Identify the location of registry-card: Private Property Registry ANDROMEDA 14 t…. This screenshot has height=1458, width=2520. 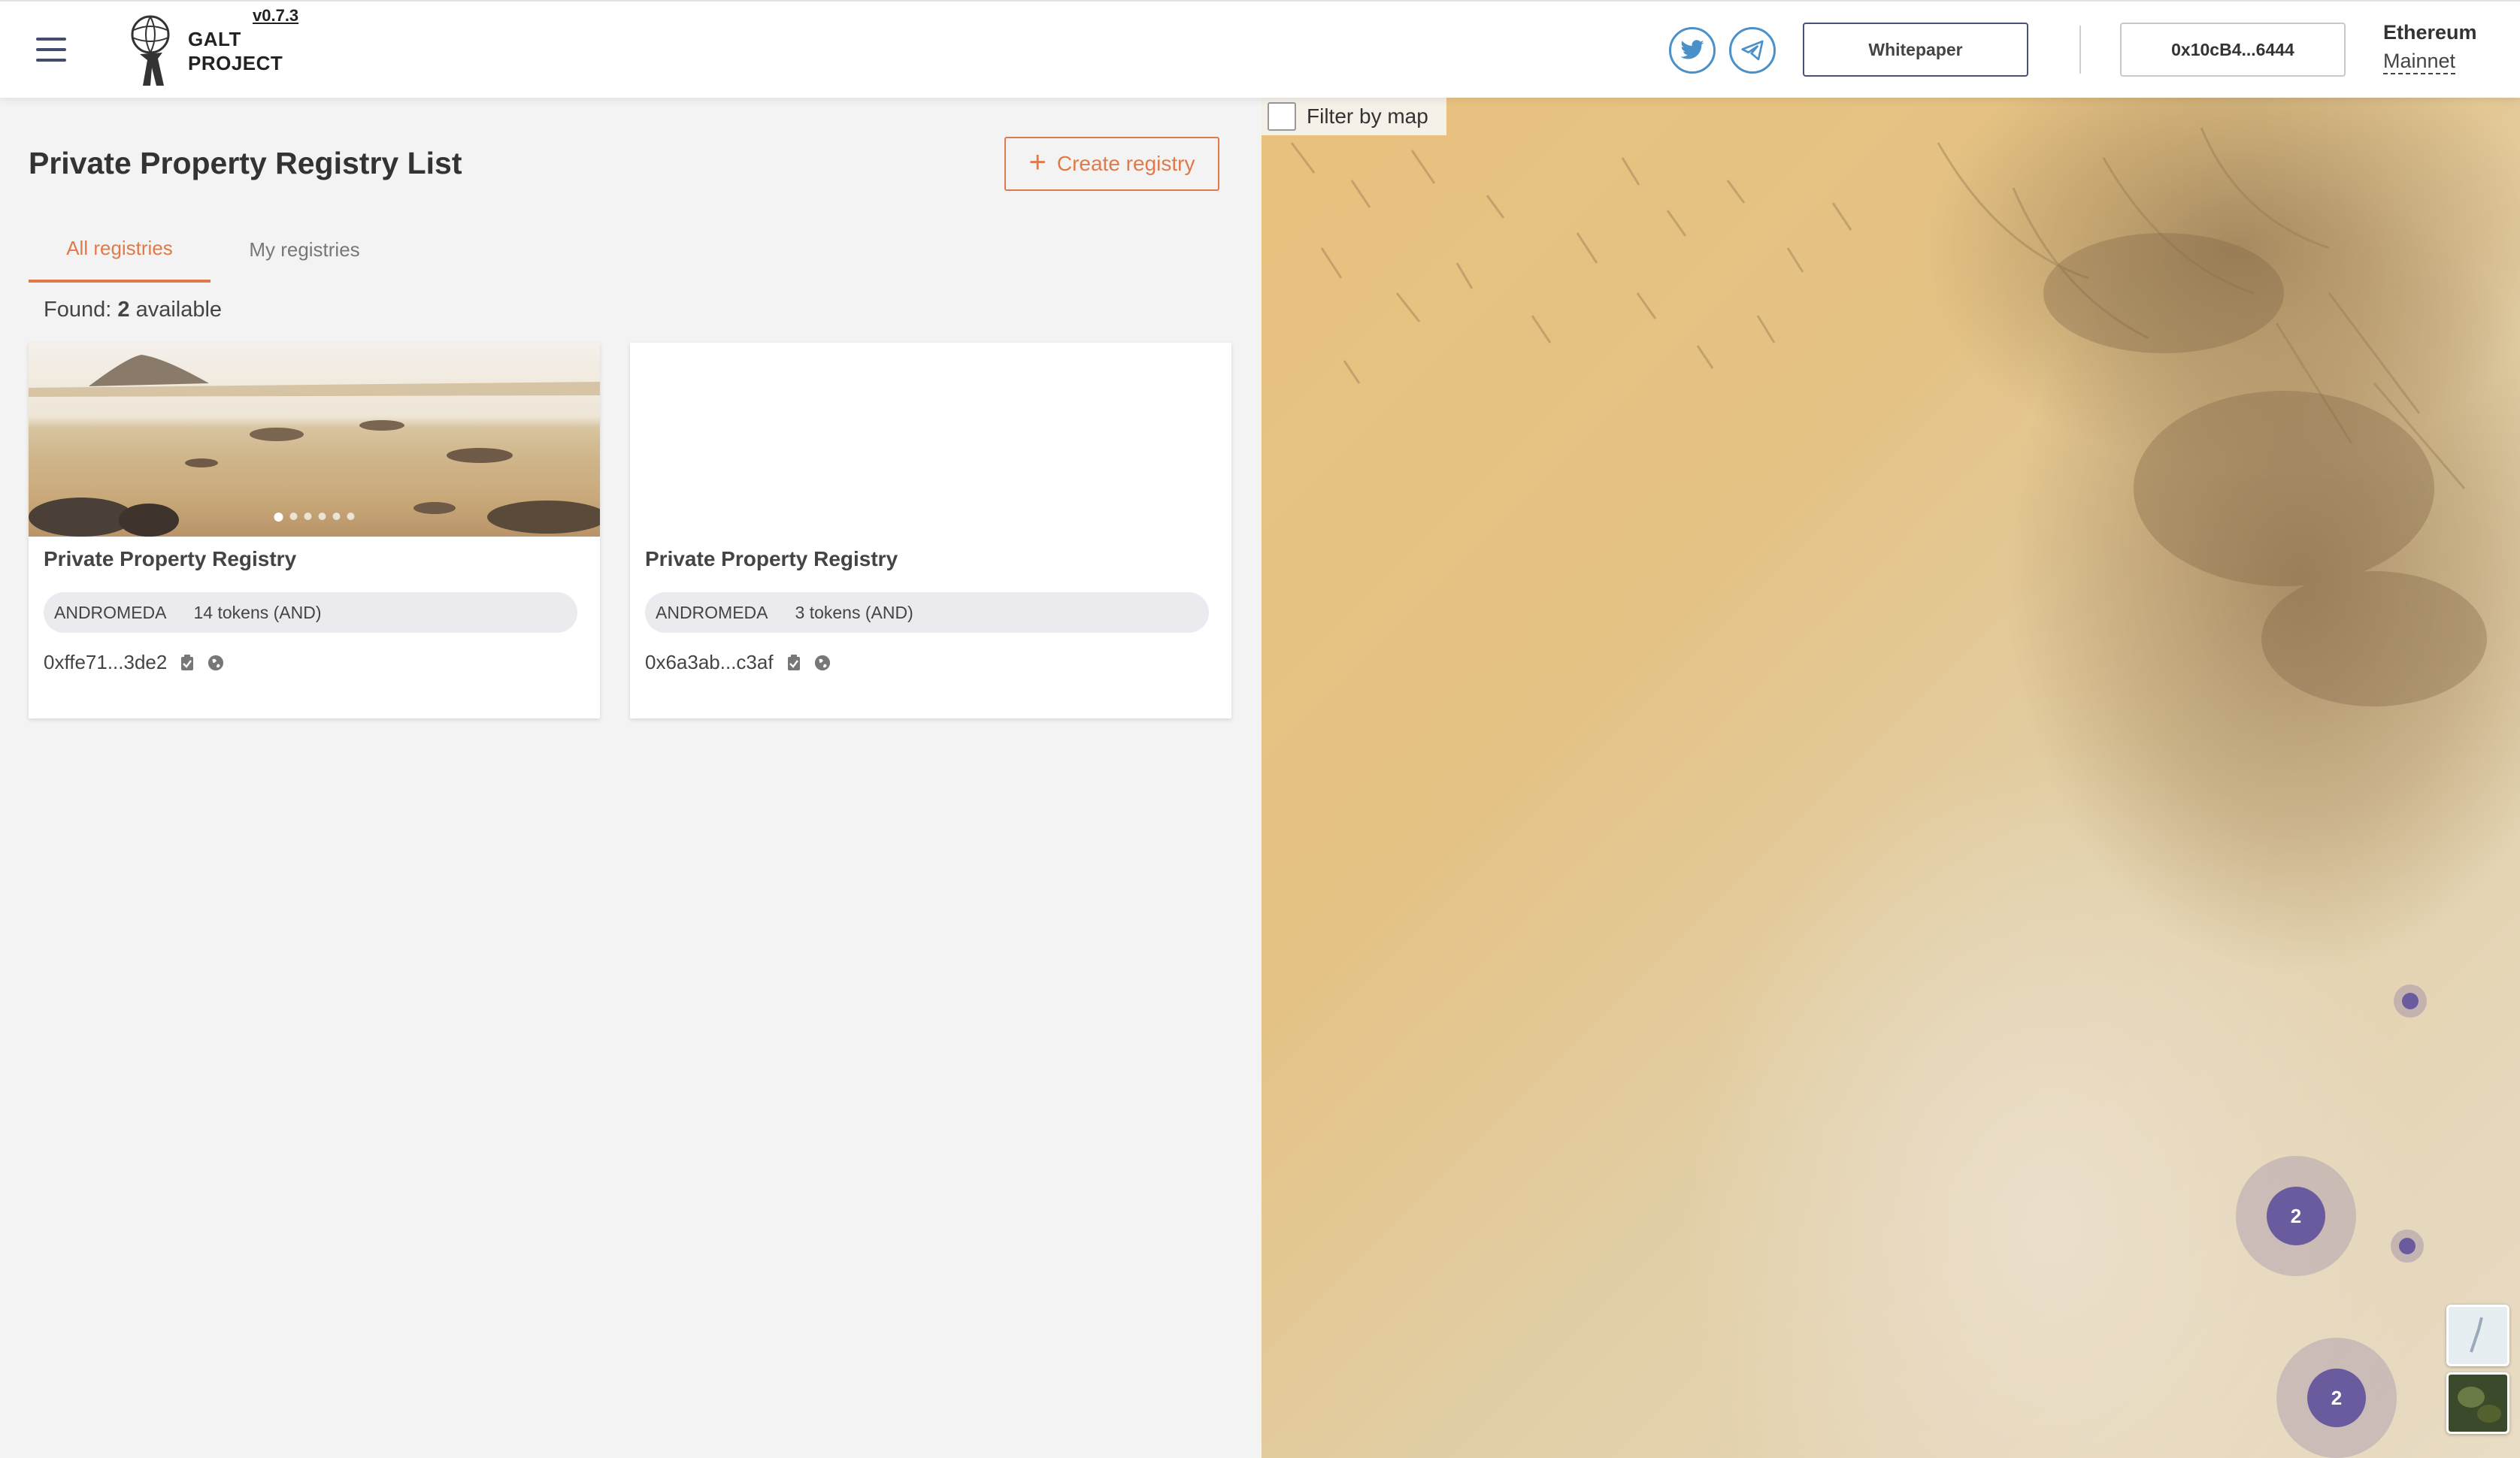
(314, 530).